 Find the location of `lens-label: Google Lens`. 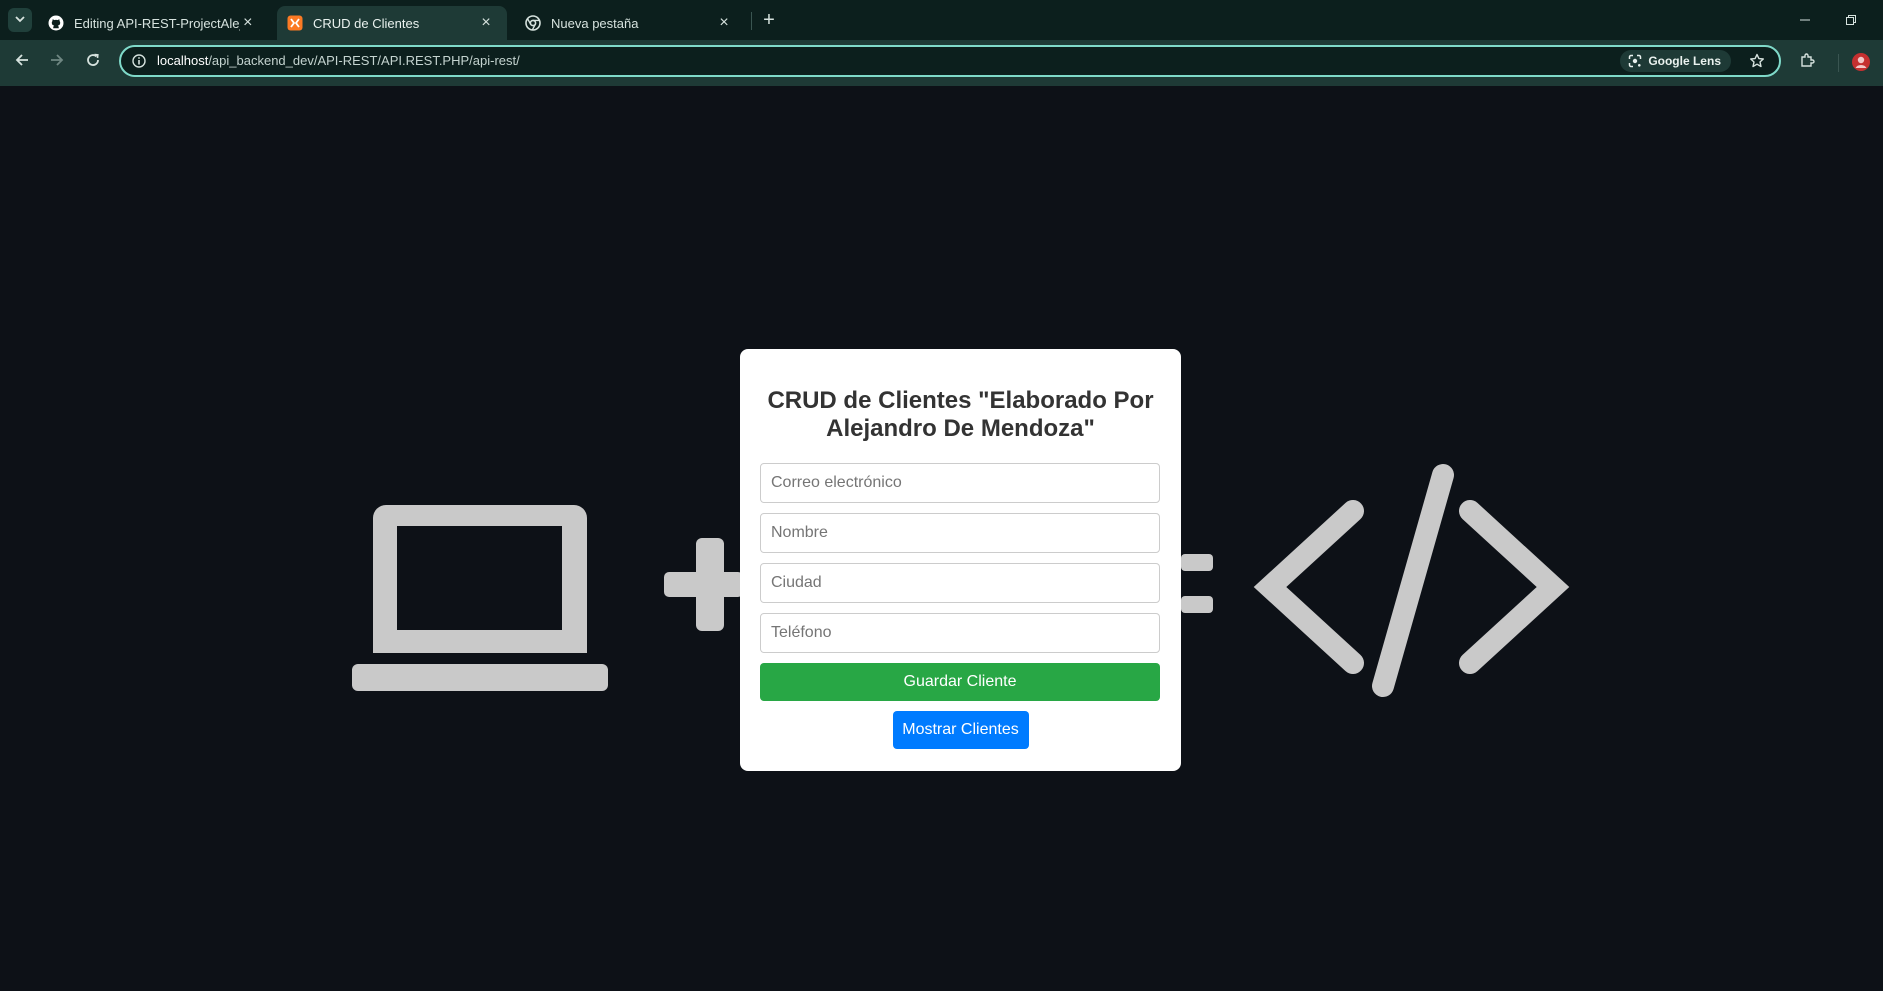

lens-label: Google Lens is located at coordinates (1684, 61).